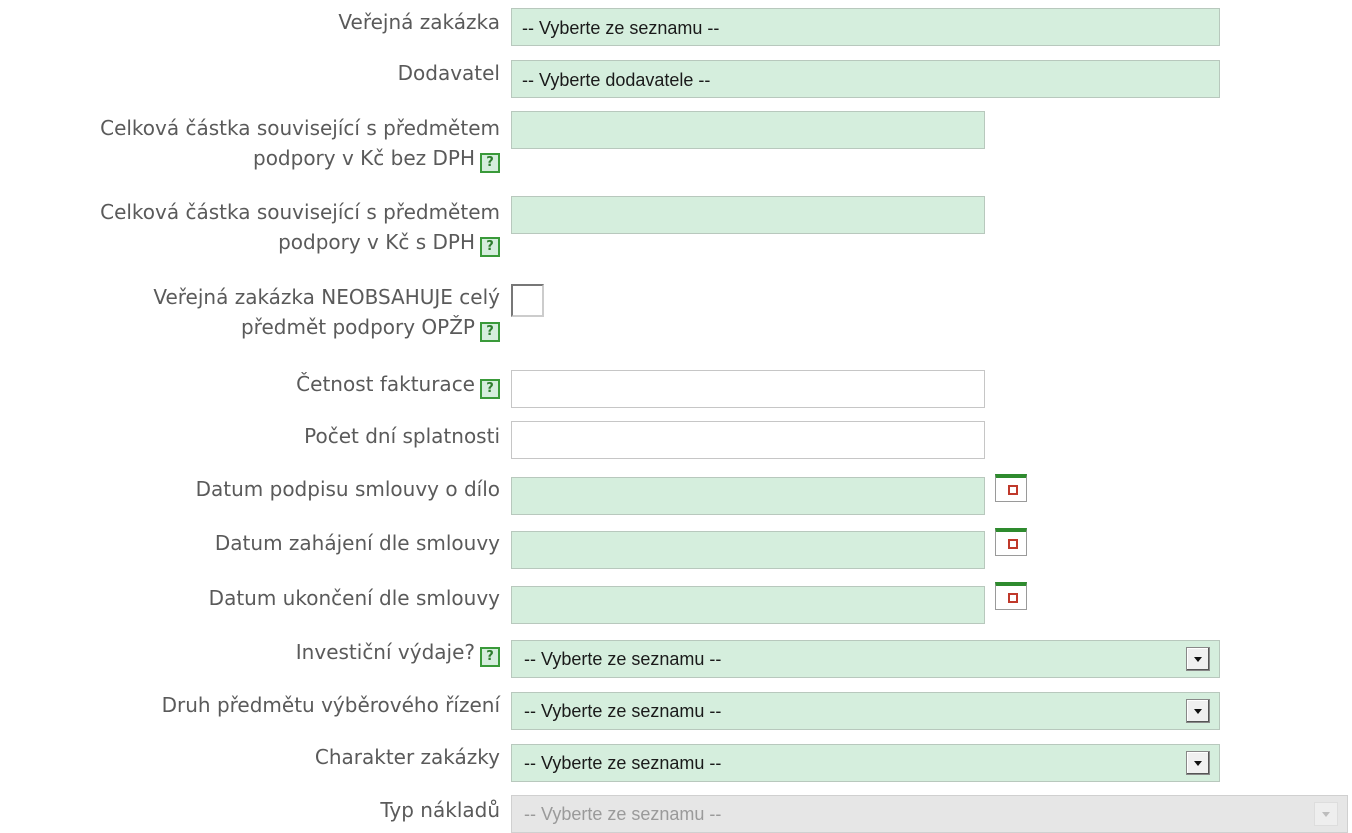 The height and width of the screenshot is (833, 1352). What do you see at coordinates (748, 389) in the screenshot?
I see `cetnost-fakturace-input` at bounding box center [748, 389].